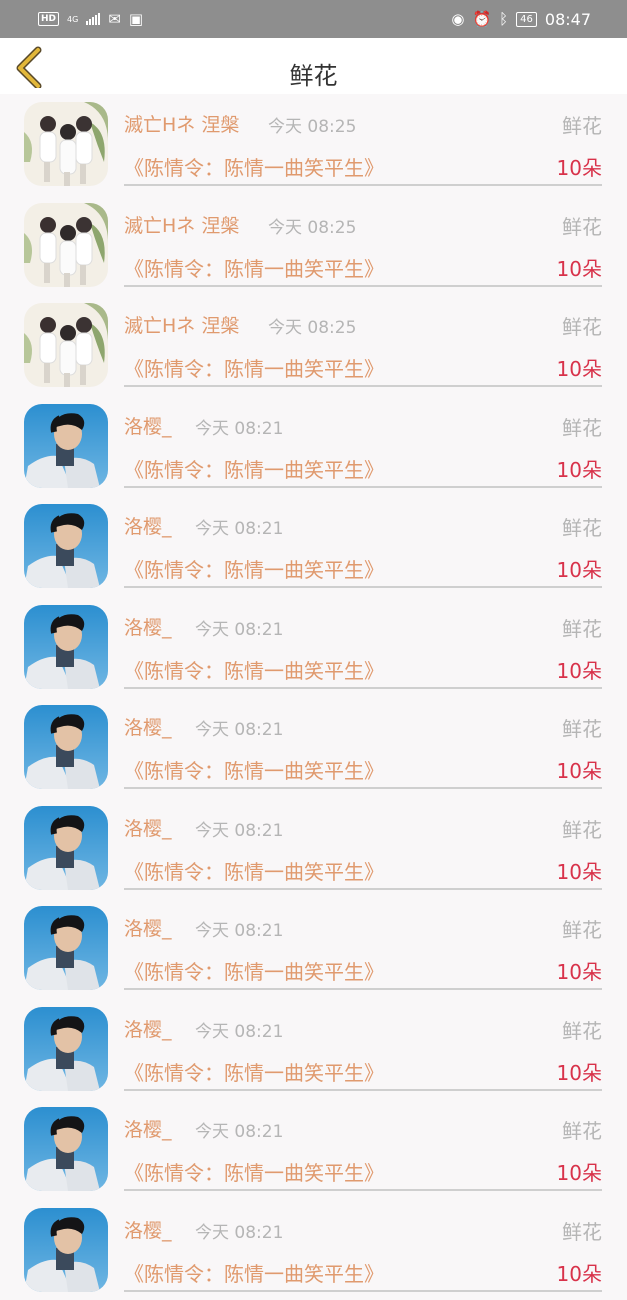 This screenshot has width=627, height=1300. I want to click on timestamp: 今天 08:25, so click(312, 124).